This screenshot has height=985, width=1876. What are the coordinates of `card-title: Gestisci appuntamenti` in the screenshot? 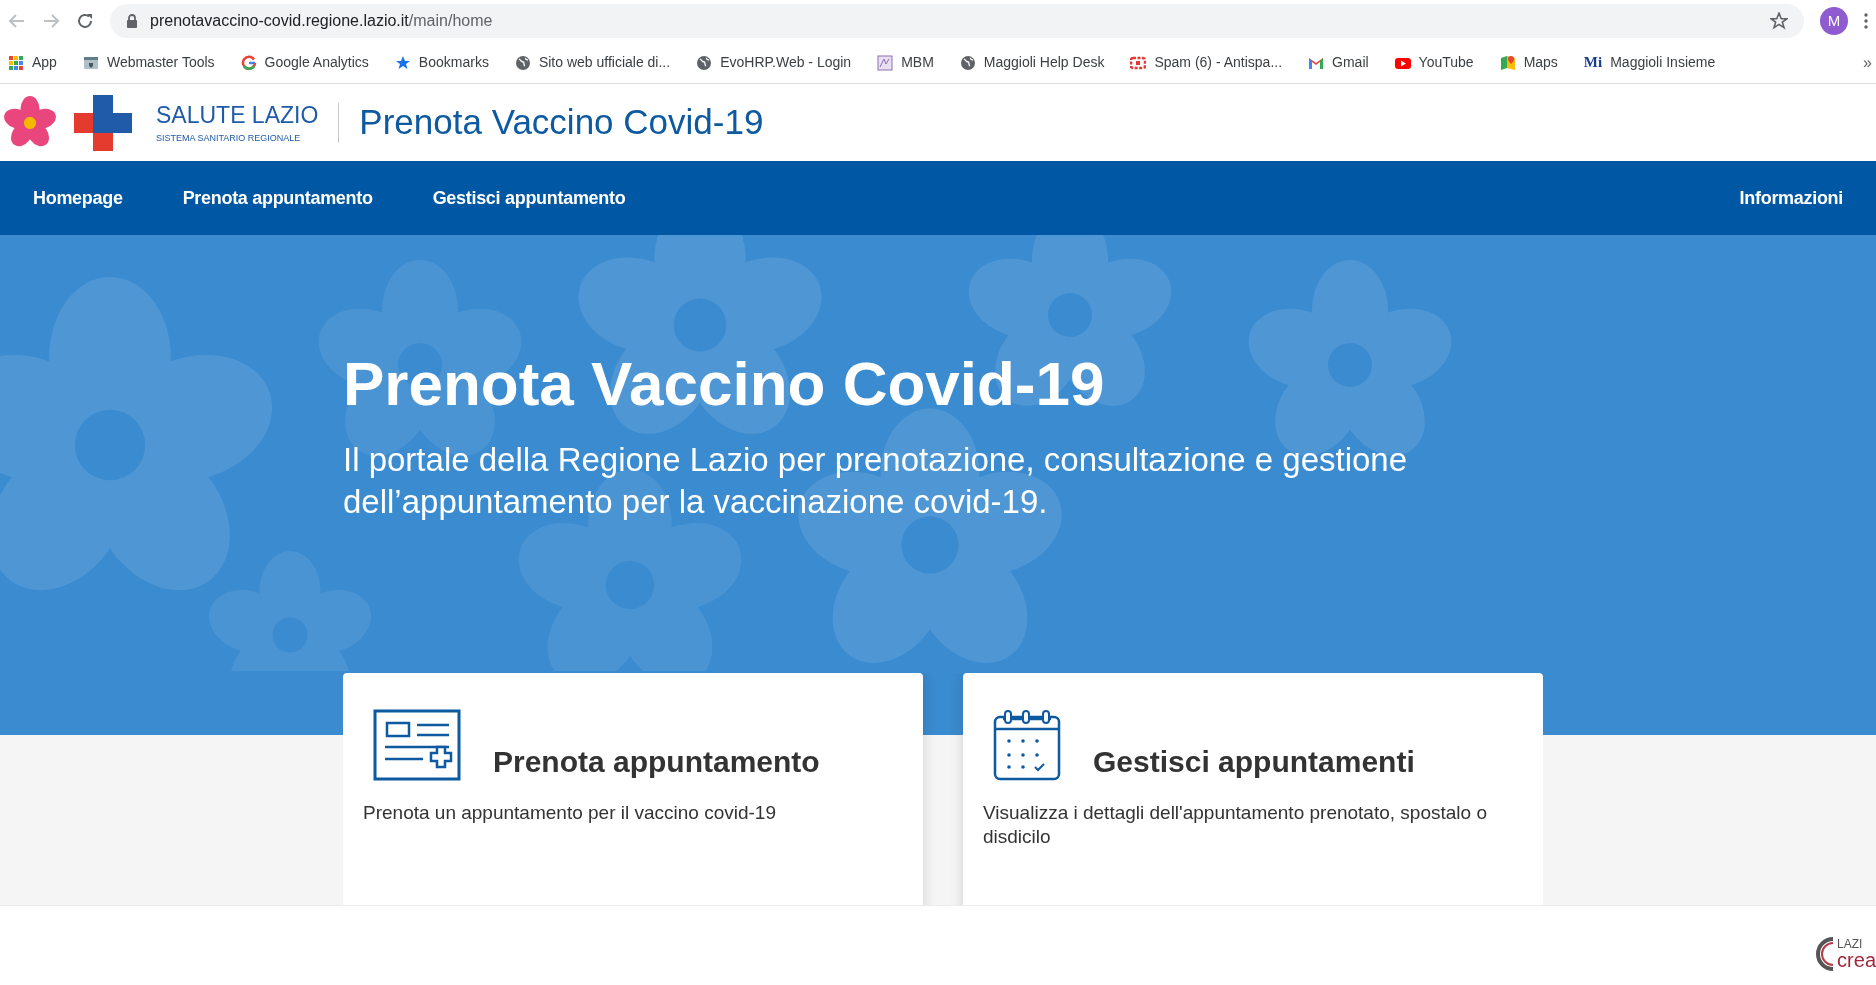 It's located at (1254, 762).